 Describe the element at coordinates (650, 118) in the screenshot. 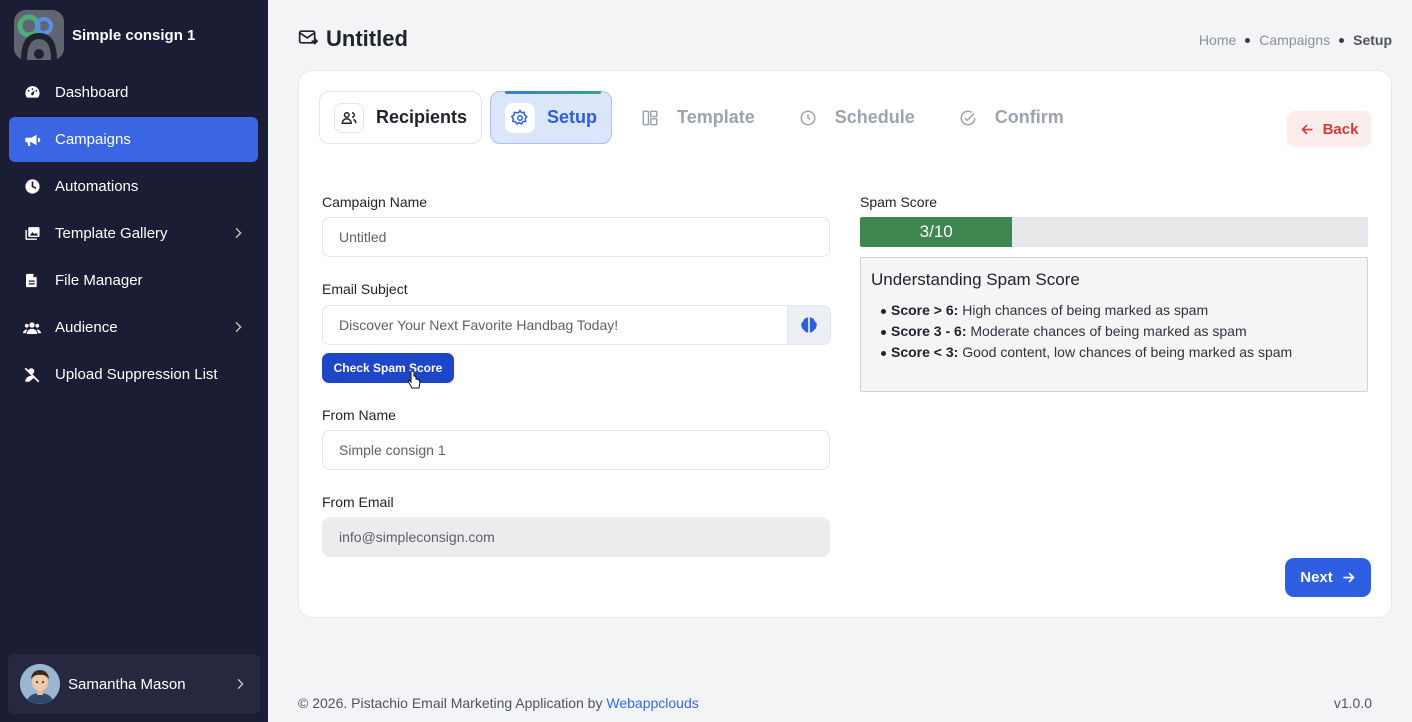

I see `template-icon` at that location.